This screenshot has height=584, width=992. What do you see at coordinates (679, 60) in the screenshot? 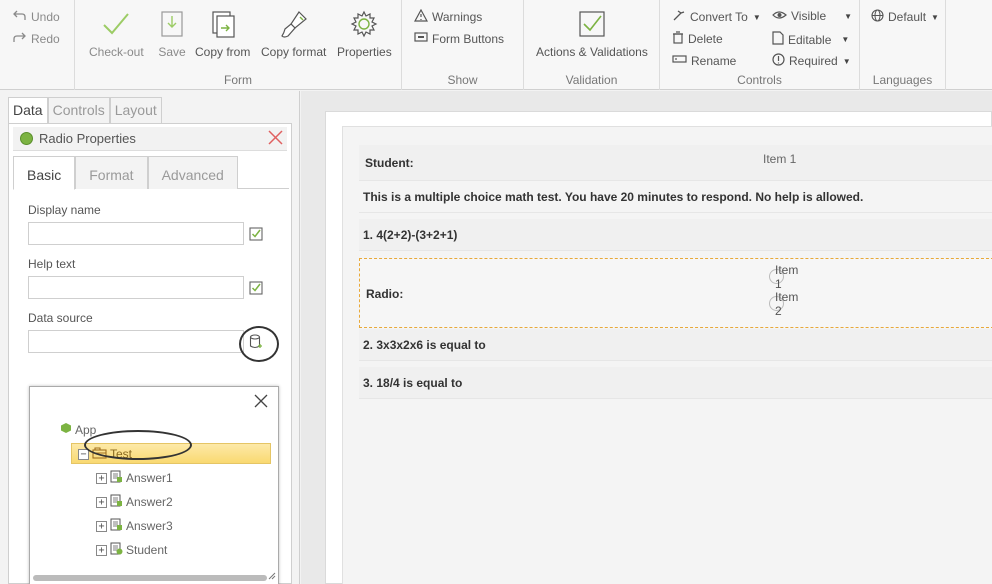
I see `rename-icon` at bounding box center [679, 60].